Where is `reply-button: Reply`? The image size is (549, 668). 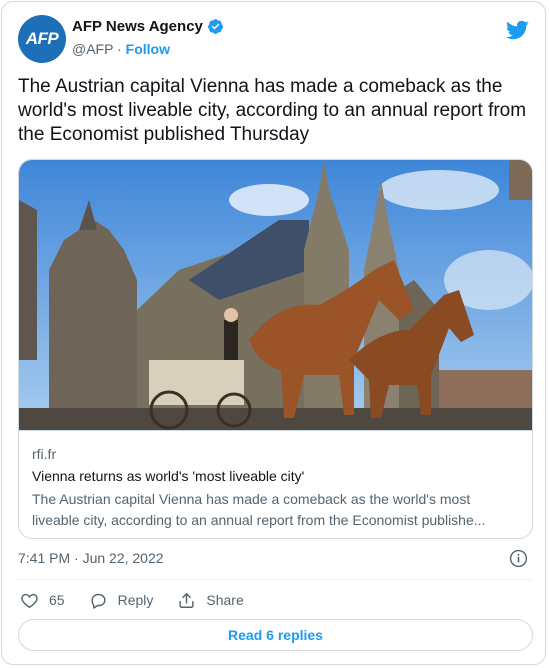
reply-button: Reply is located at coordinates (121, 600).